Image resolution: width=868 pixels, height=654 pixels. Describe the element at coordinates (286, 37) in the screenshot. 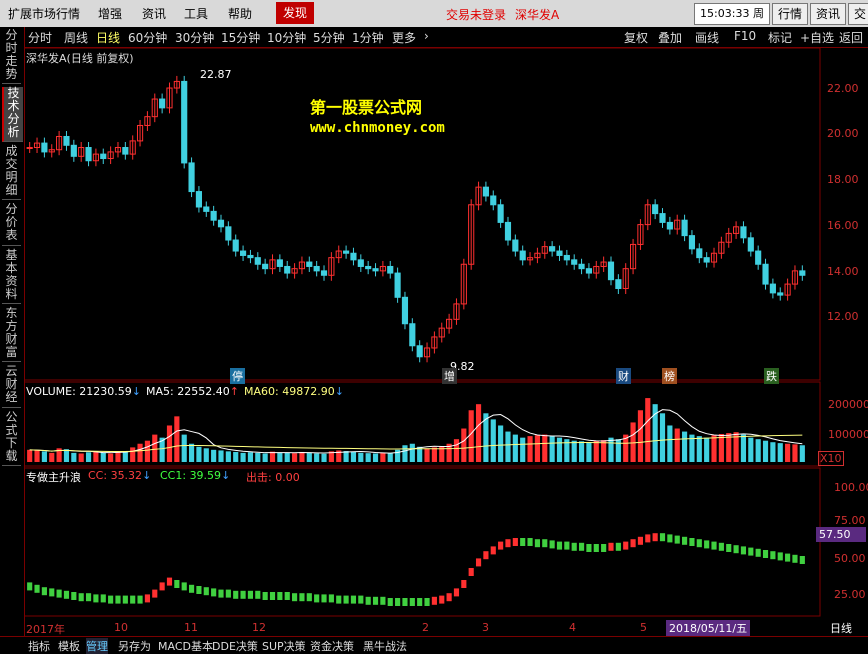

I see `period-10min: 10分钟` at that location.